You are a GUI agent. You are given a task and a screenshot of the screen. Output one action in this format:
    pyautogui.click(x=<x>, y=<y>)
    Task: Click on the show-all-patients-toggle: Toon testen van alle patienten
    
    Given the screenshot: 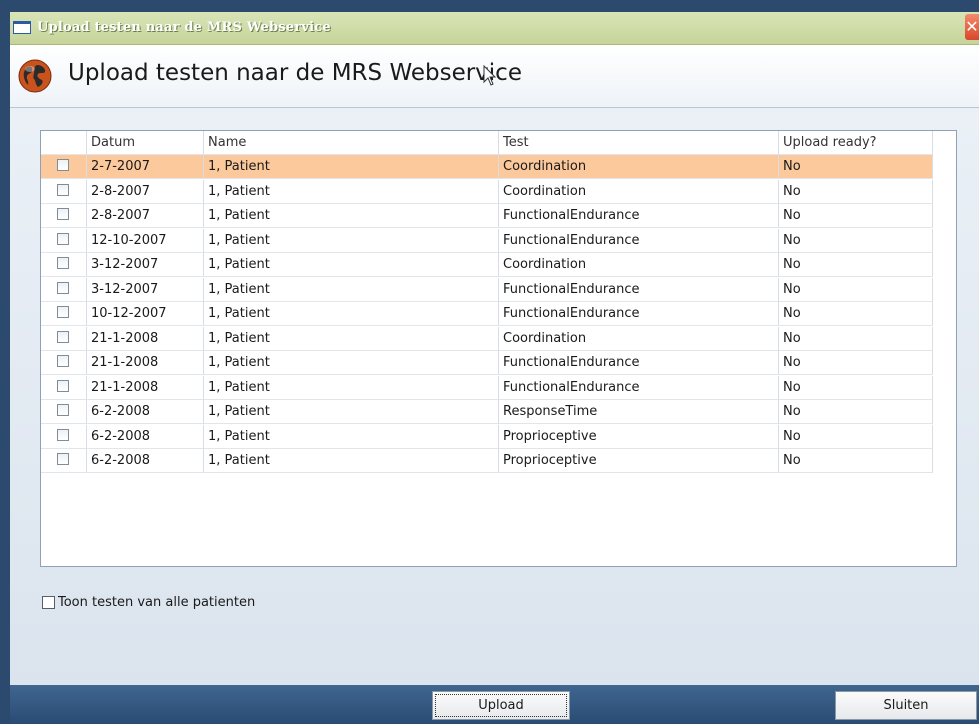 What is the action you would take?
    pyautogui.click(x=148, y=602)
    